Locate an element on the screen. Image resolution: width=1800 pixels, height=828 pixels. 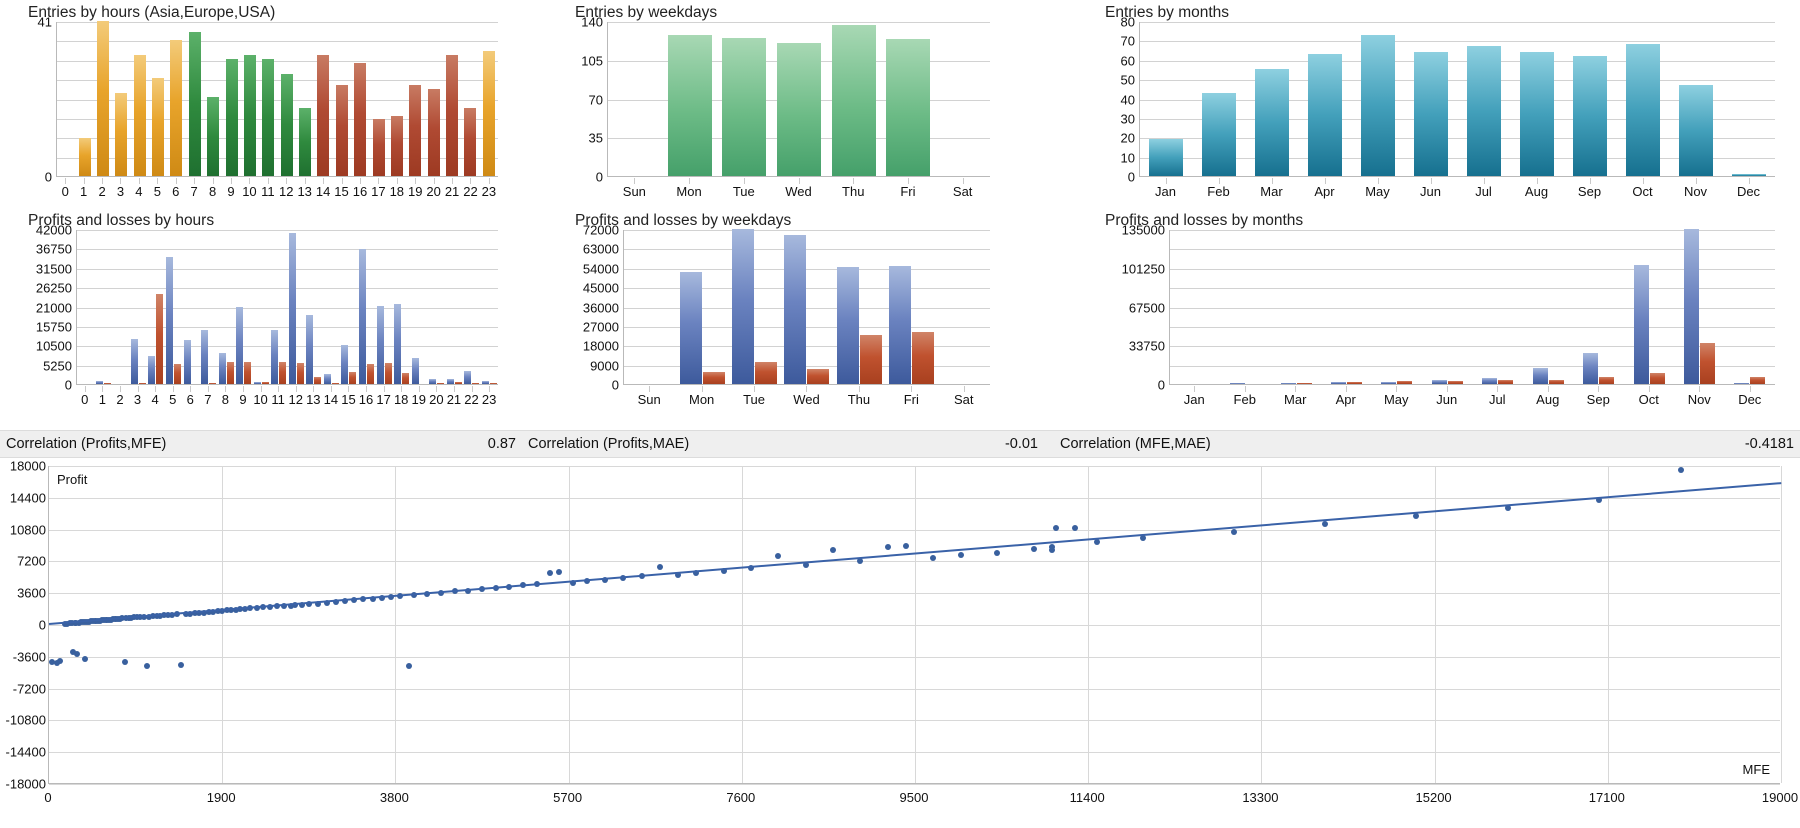
x-tick-label: Sun is located at coordinates (649, 399).